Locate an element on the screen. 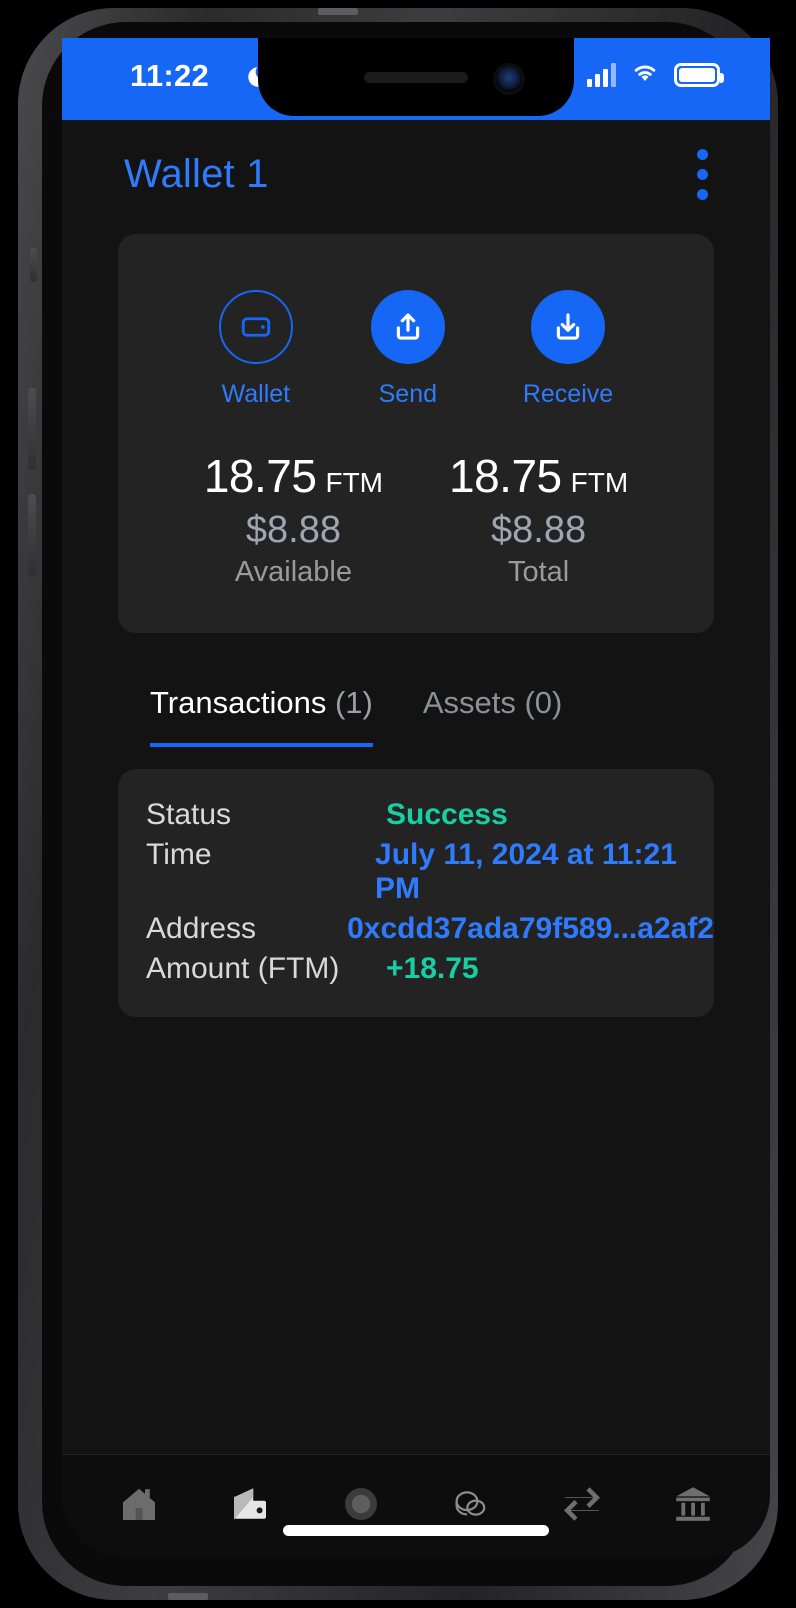  bottom-navigation-bar is located at coordinates (416, 1506).